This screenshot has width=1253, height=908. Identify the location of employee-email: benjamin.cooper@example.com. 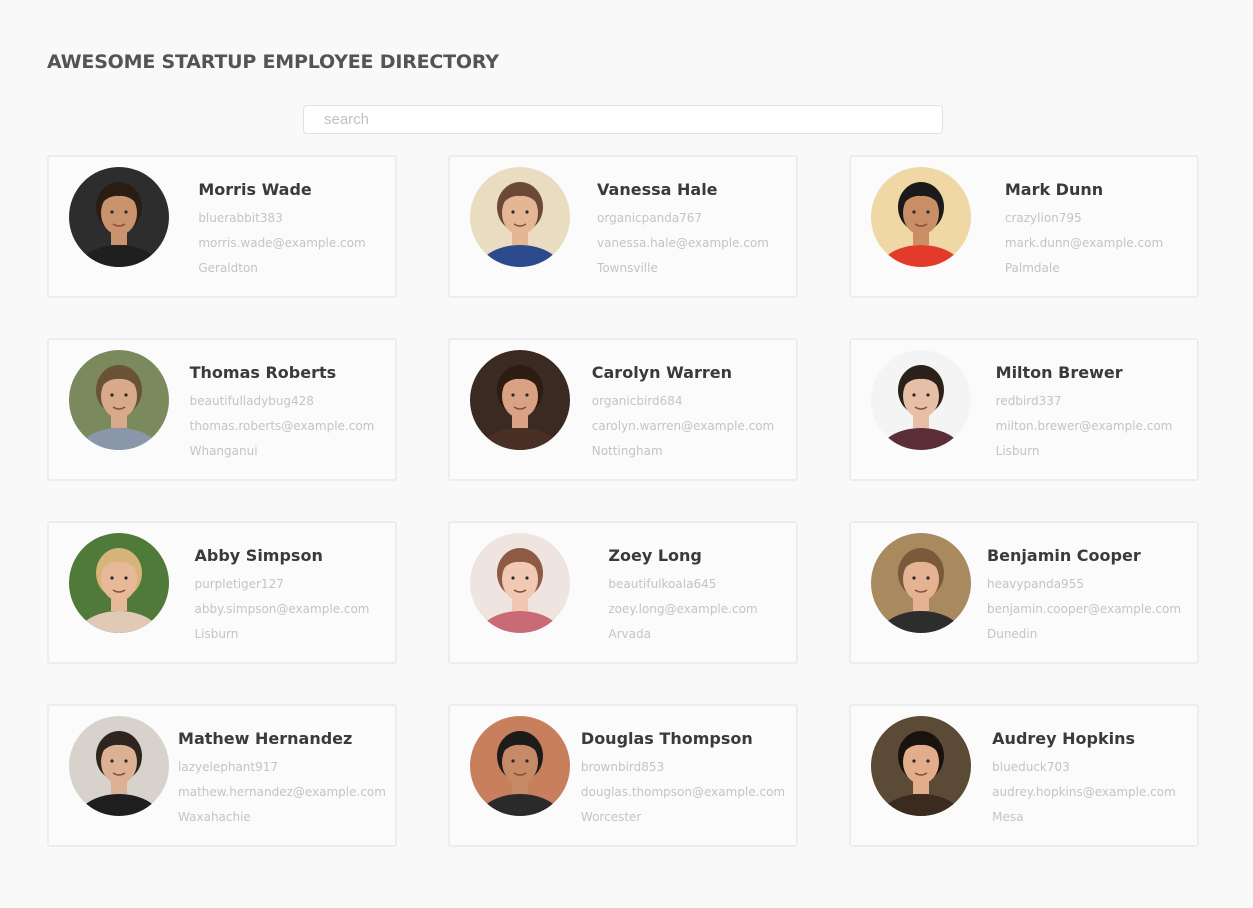
(1084, 609).